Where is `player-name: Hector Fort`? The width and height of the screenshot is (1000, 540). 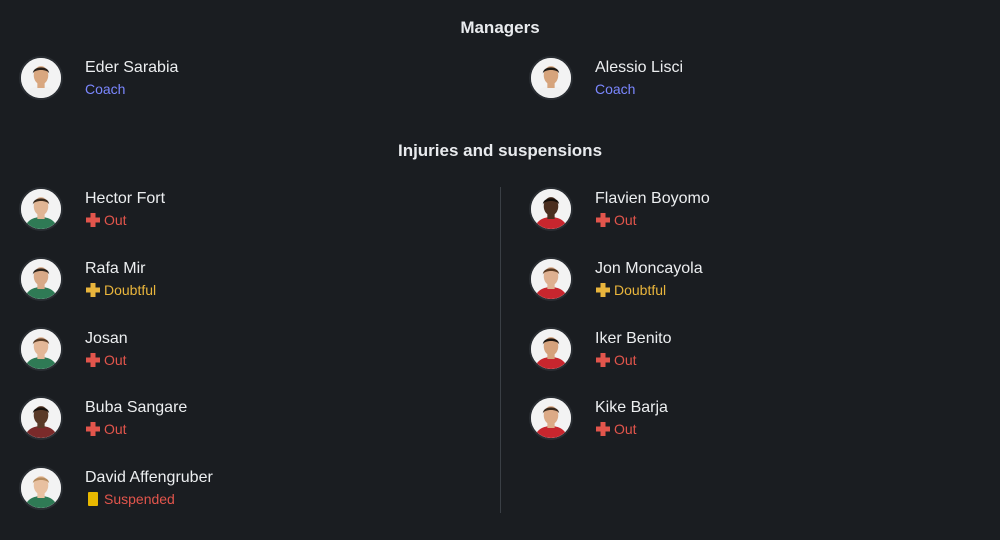 player-name: Hector Fort is located at coordinates (125, 198).